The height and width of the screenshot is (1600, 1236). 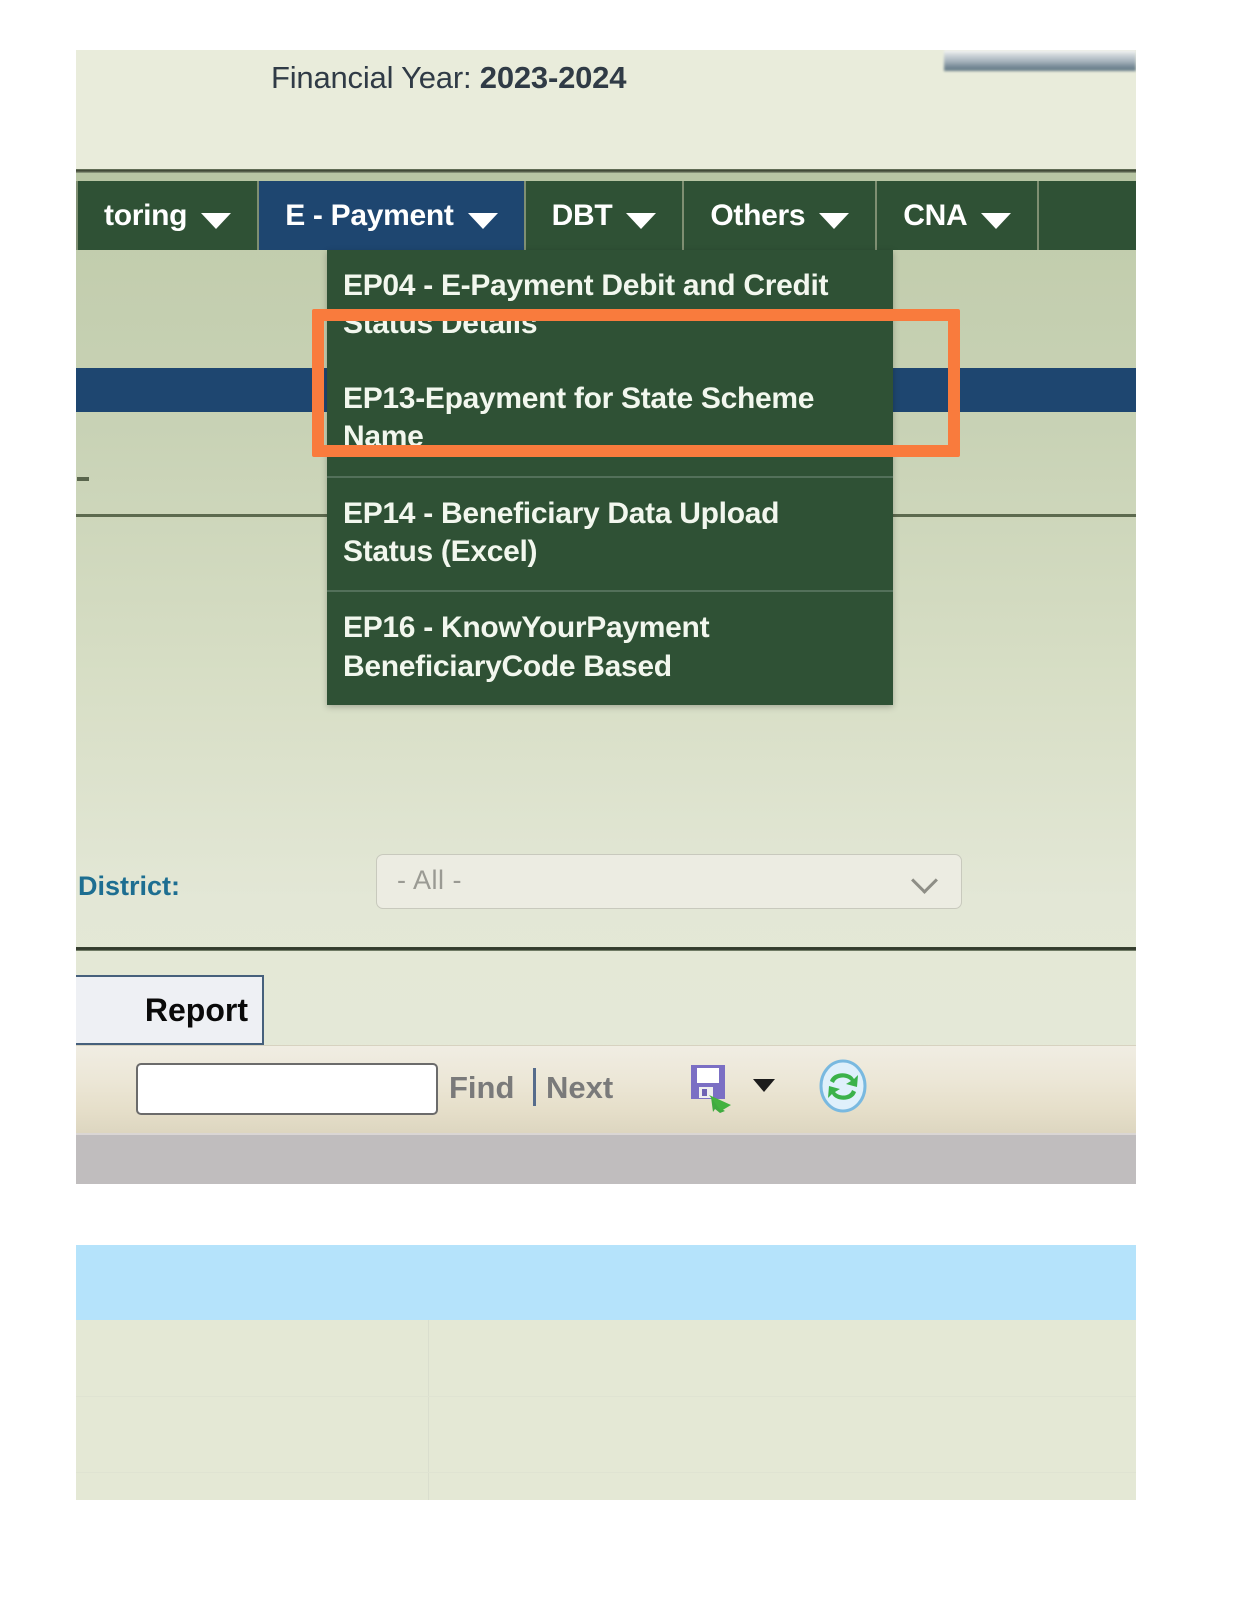 I want to click on view-report-button: Report, so click(x=170, y=1010).